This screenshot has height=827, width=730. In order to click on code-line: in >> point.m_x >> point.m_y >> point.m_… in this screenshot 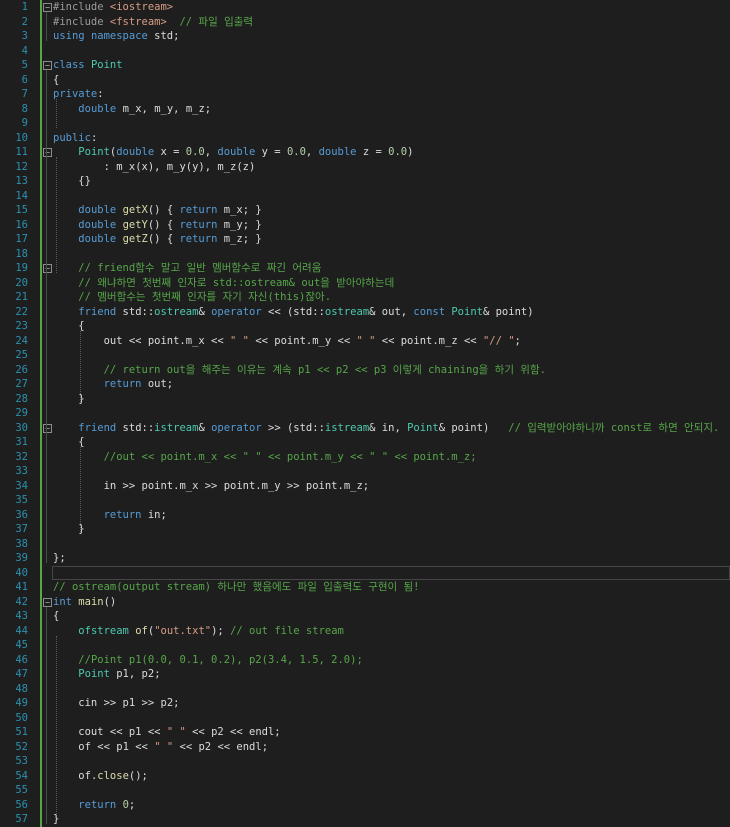, I will do `click(211, 486)`.